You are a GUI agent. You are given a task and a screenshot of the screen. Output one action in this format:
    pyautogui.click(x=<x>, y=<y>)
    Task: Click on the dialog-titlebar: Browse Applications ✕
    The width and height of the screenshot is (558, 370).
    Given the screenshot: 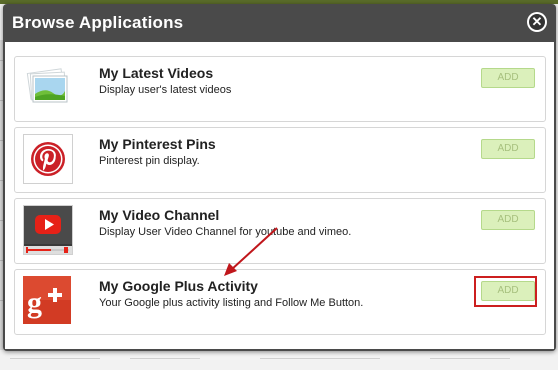 What is the action you would take?
    pyautogui.click(x=279, y=23)
    